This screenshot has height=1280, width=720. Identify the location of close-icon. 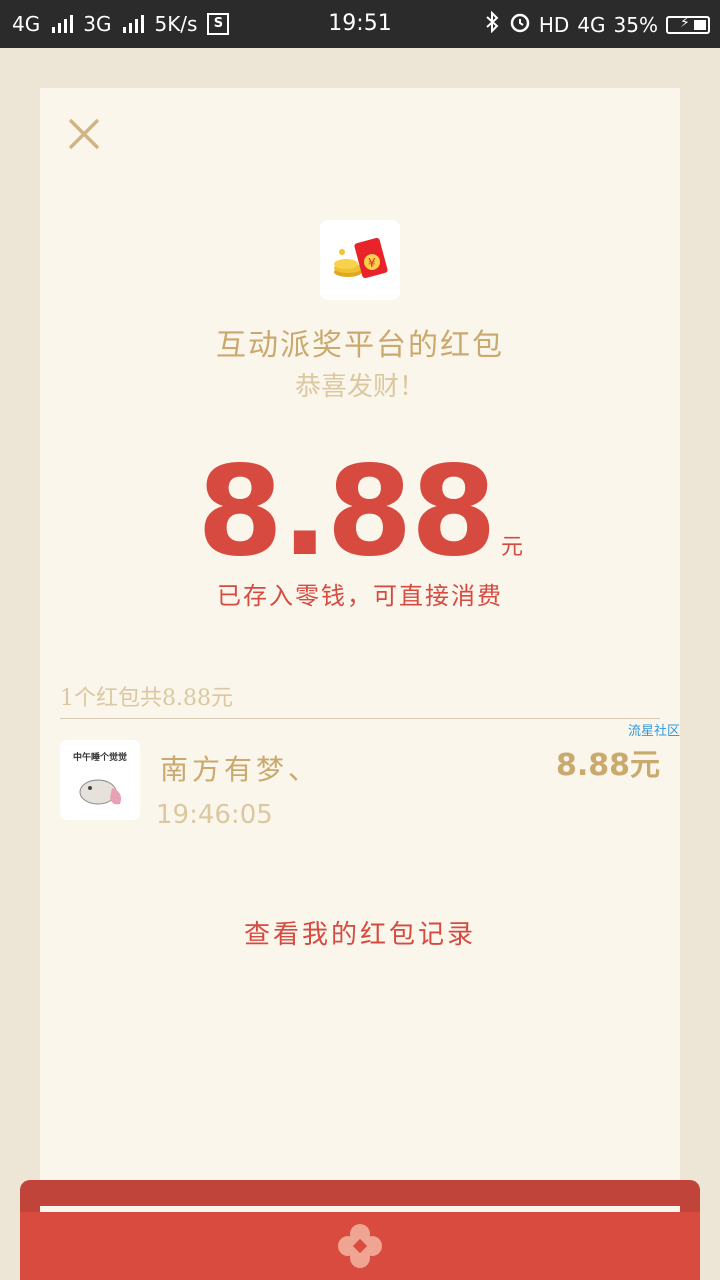
(84, 134).